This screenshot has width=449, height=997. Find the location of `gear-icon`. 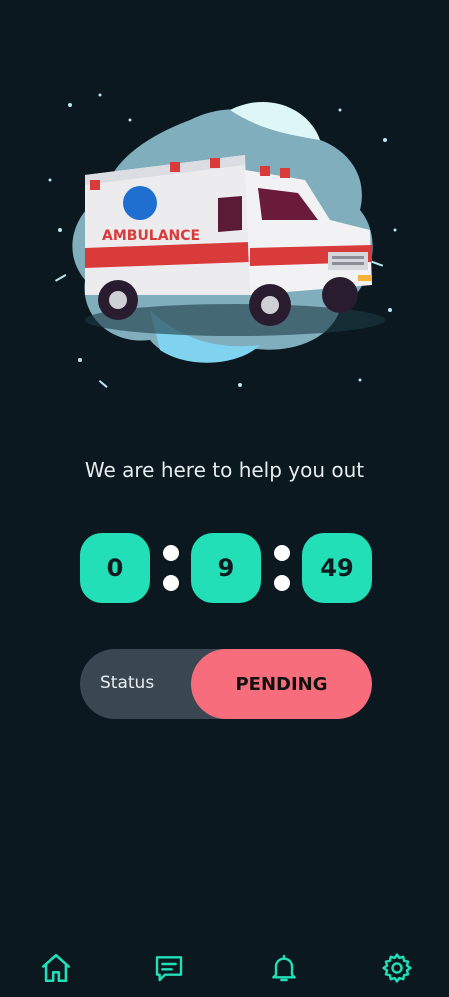

gear-icon is located at coordinates (397, 970).